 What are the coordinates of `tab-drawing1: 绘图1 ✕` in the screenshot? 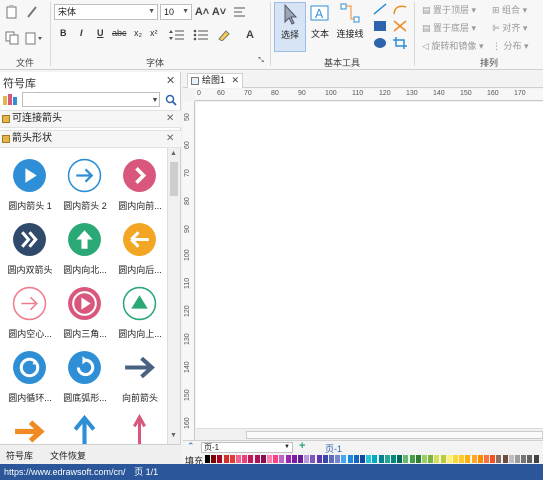 It's located at (215, 80).